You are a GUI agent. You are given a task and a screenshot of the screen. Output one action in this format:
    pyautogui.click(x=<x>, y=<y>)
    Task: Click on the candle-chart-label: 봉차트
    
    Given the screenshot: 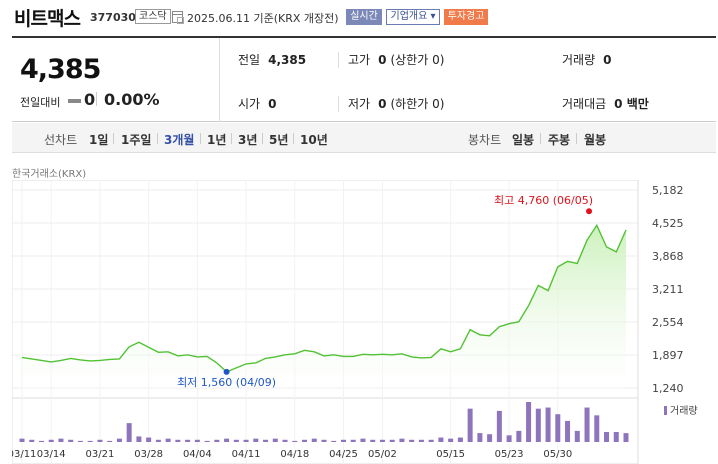 What is the action you would take?
    pyautogui.click(x=485, y=140)
    